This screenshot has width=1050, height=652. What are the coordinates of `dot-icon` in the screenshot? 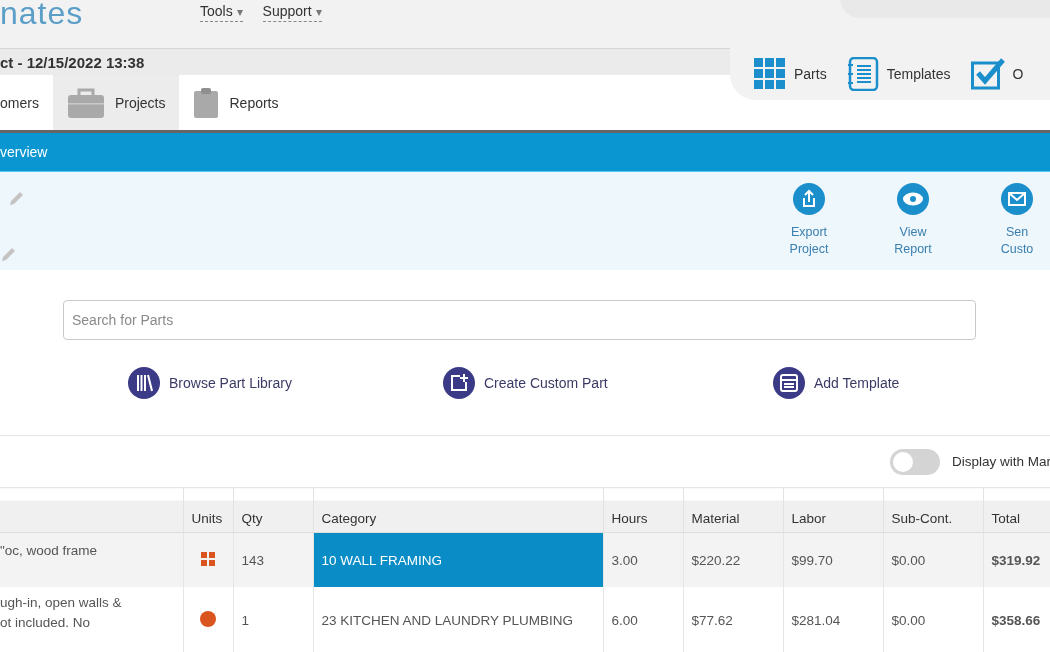 It's located at (208, 618).